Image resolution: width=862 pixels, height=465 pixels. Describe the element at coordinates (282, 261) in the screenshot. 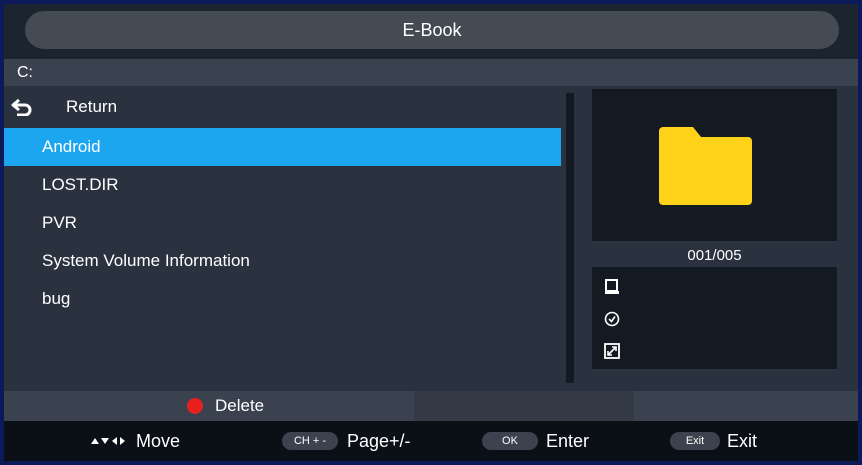

I see `list-item-system-volume-information: System Volume Information` at that location.